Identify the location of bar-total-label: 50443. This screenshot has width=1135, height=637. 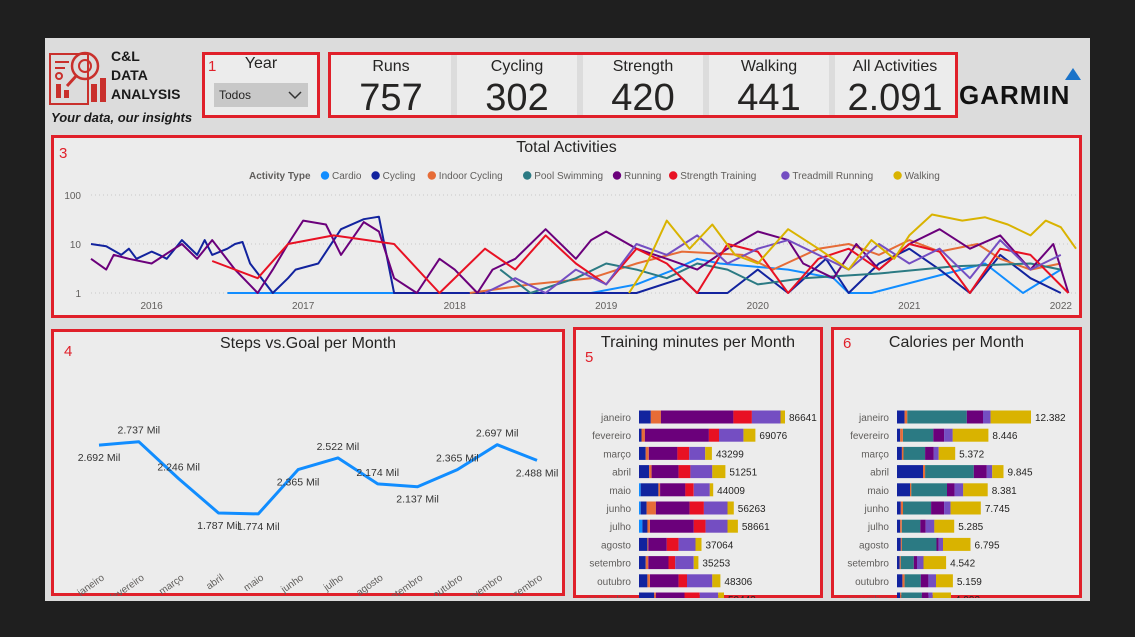
(742, 596).